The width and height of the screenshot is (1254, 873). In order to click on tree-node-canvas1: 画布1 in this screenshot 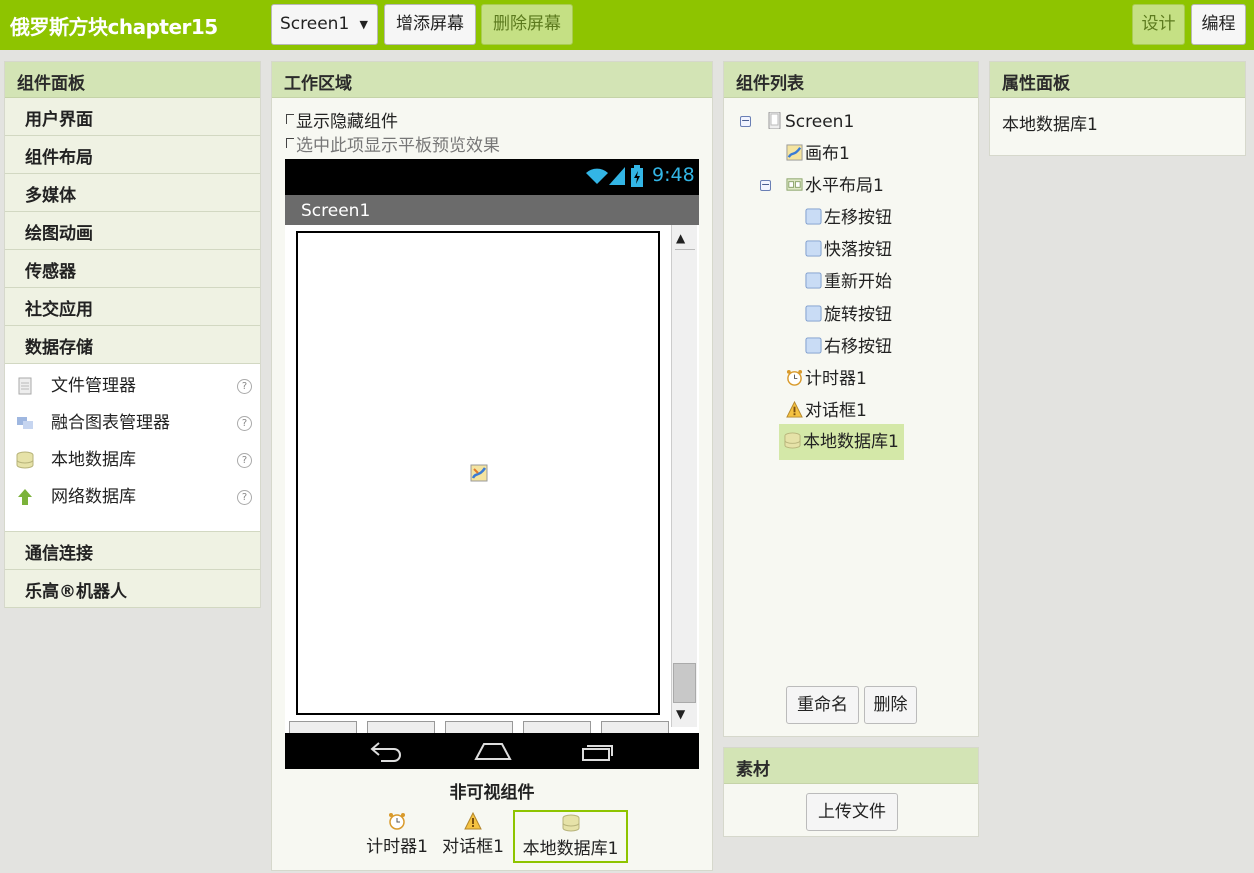, I will do `click(818, 154)`.